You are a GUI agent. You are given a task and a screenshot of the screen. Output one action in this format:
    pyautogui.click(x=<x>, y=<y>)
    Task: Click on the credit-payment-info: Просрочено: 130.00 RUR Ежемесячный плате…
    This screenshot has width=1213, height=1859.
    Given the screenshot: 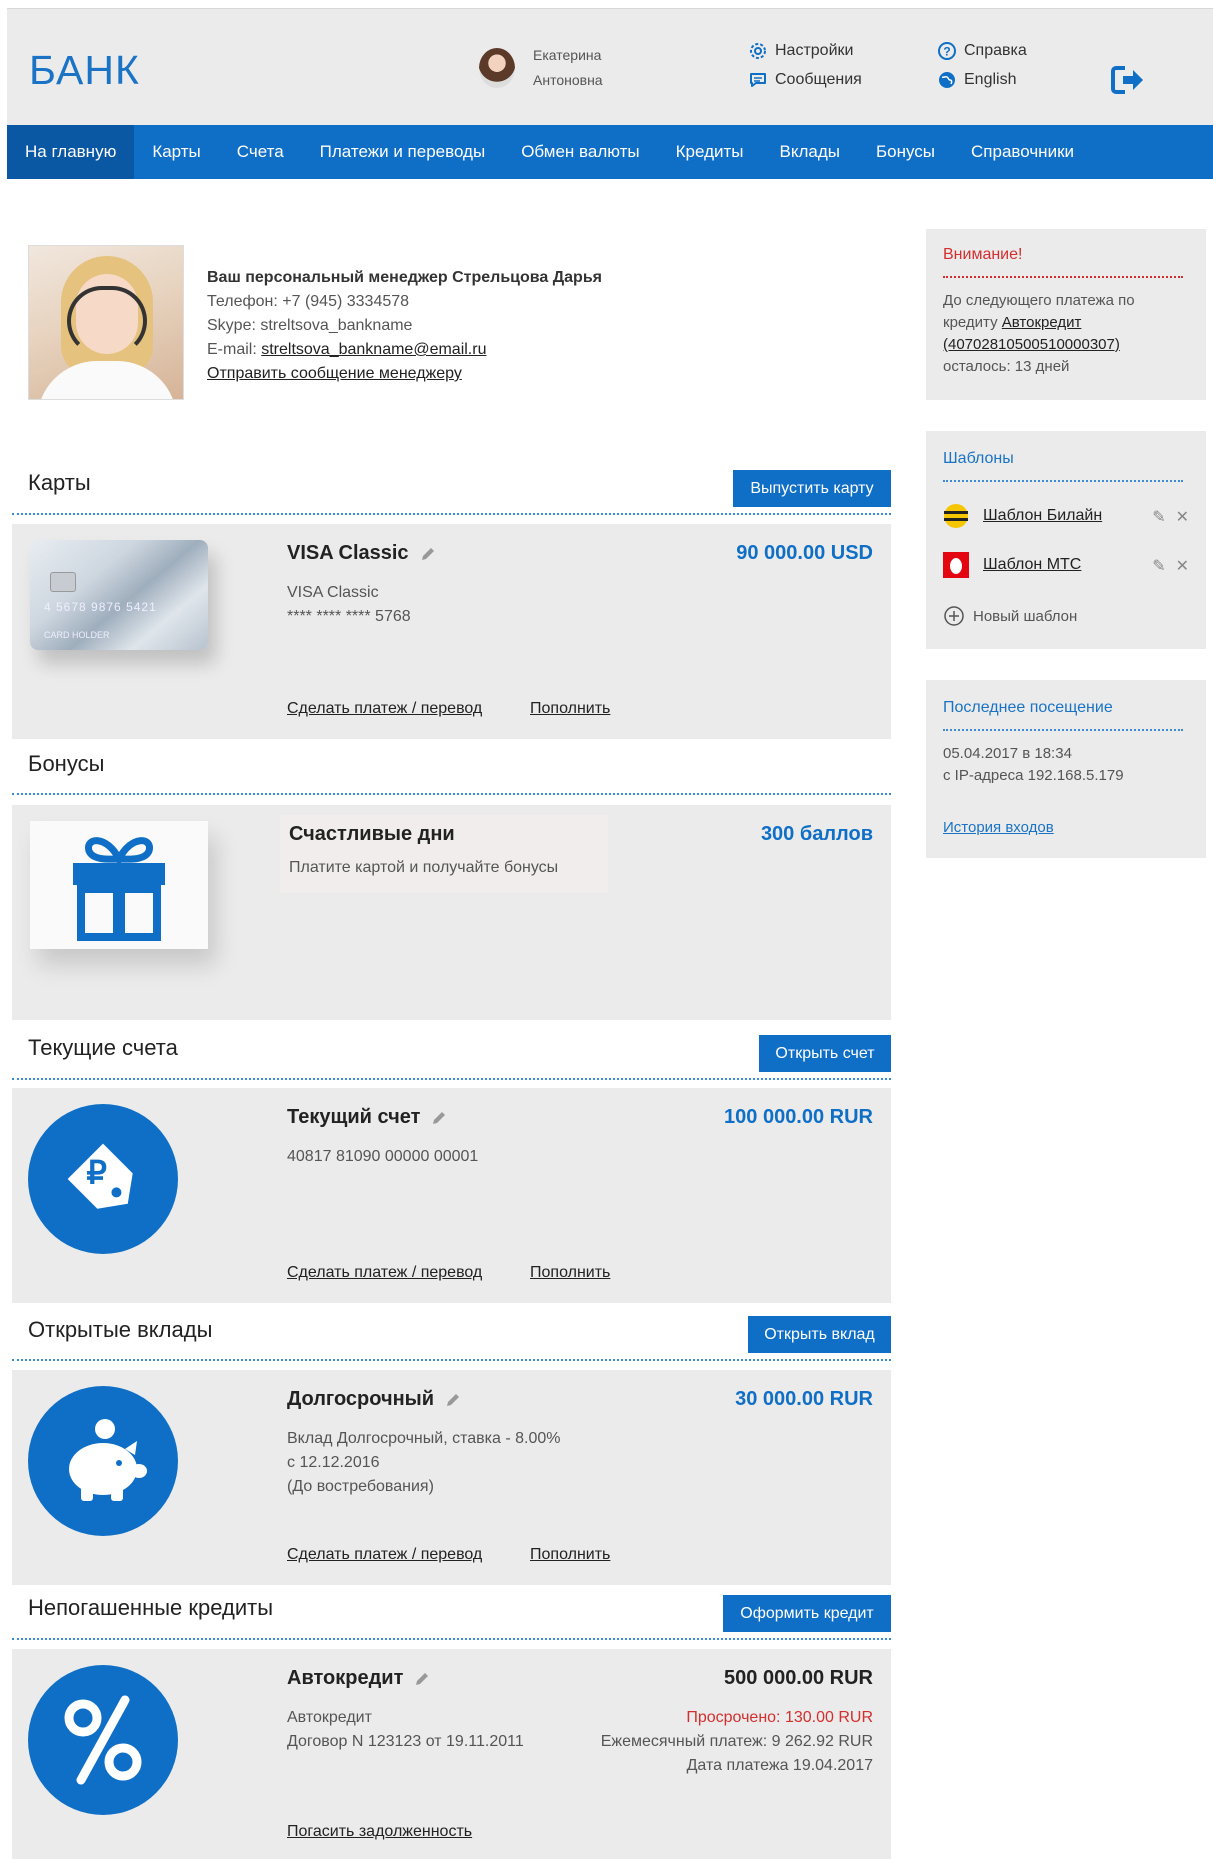 What is the action you would take?
    pyautogui.click(x=737, y=1742)
    